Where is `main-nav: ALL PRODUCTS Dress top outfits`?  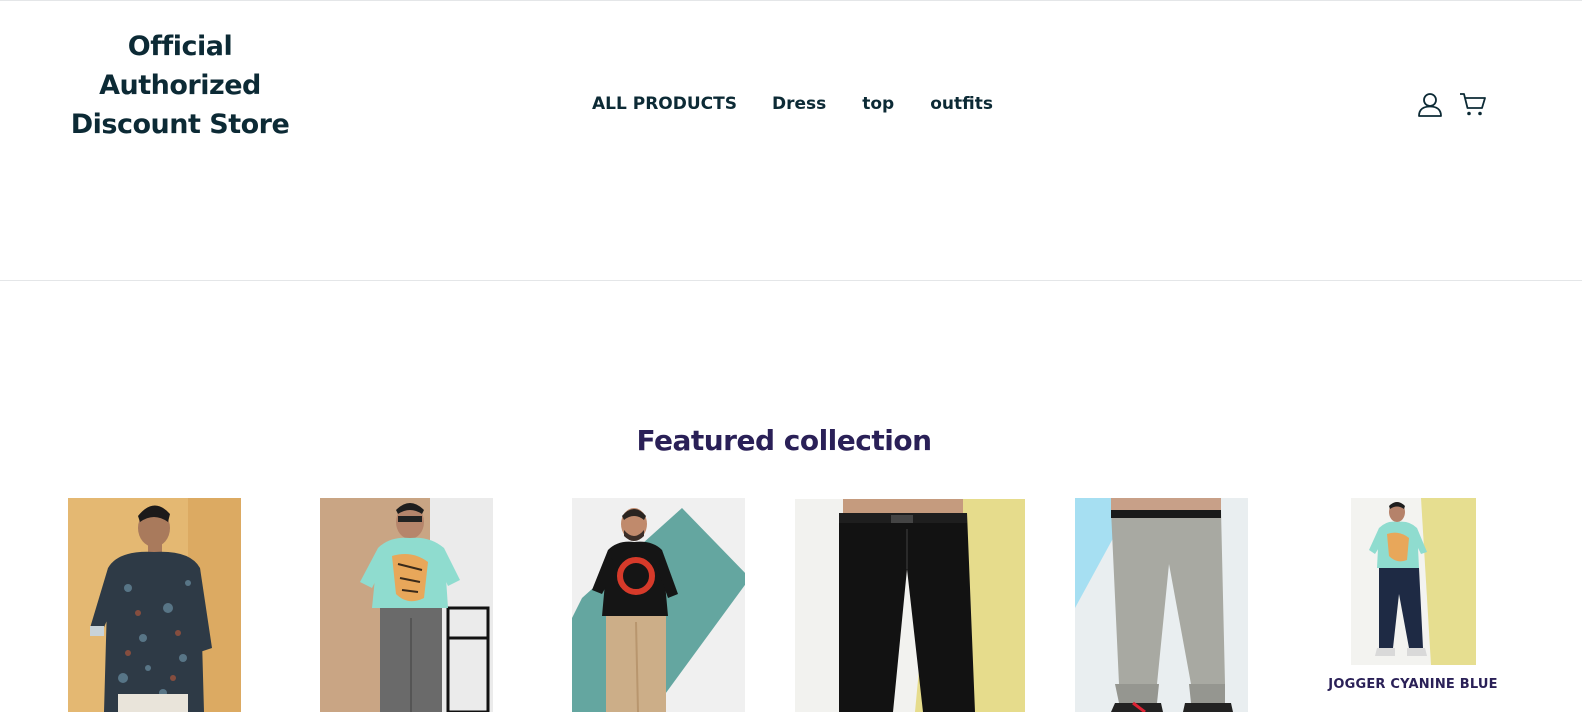
main-nav: ALL PRODUCTS Dress top outfits is located at coordinates (792, 104).